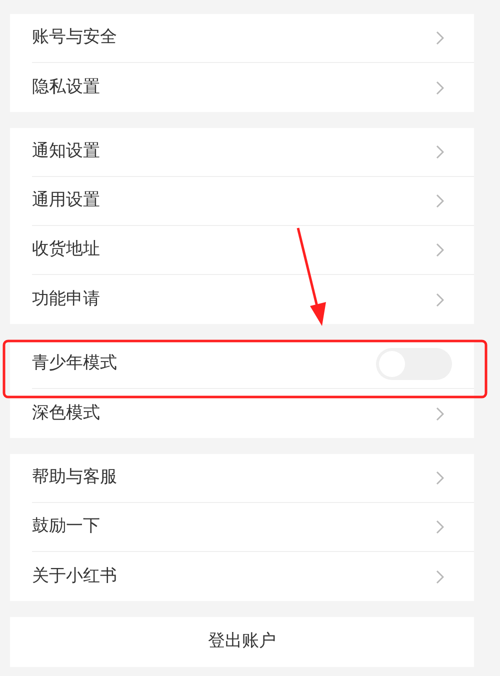 Image resolution: width=500 pixels, height=676 pixels. Describe the element at coordinates (242, 642) in the screenshot. I see `logout-button: 登出账户` at that location.